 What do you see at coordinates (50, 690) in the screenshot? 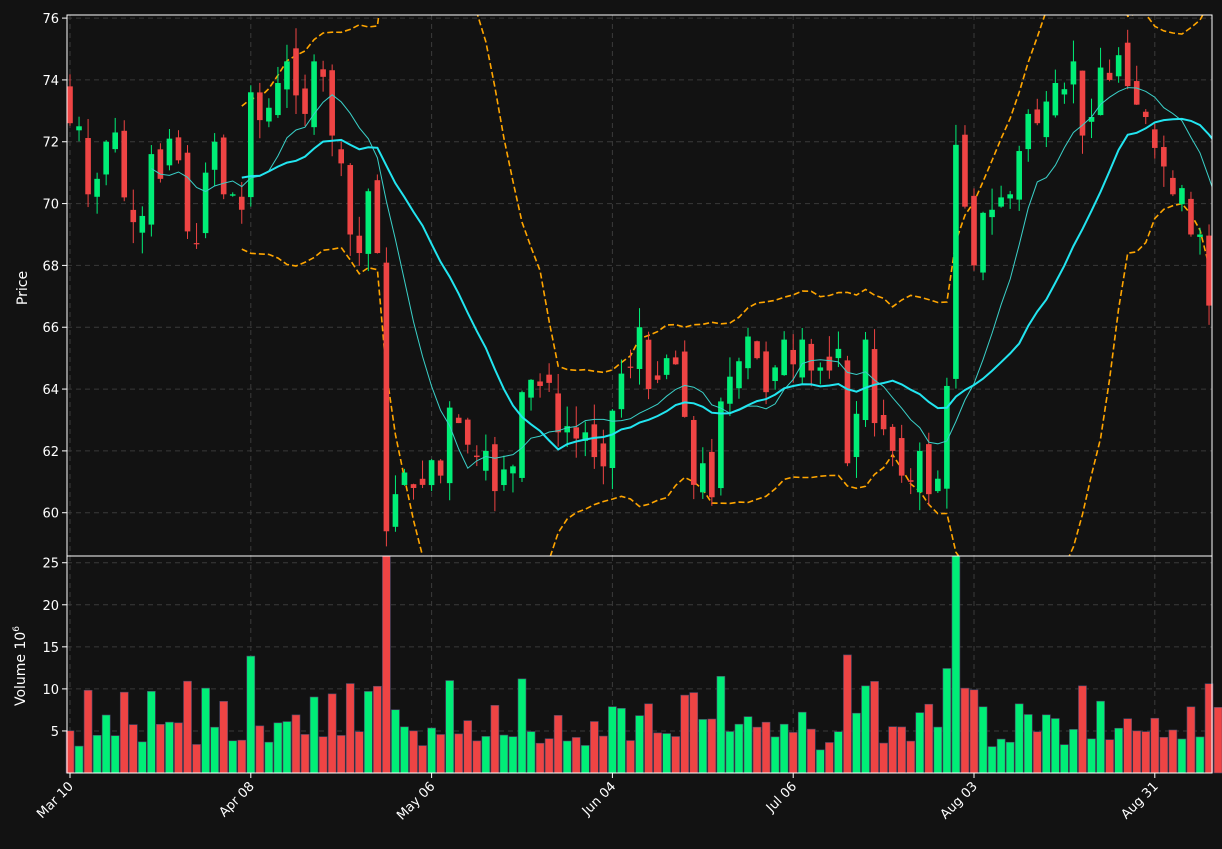
I see `volume-tick-label: 10` at bounding box center [50, 690].